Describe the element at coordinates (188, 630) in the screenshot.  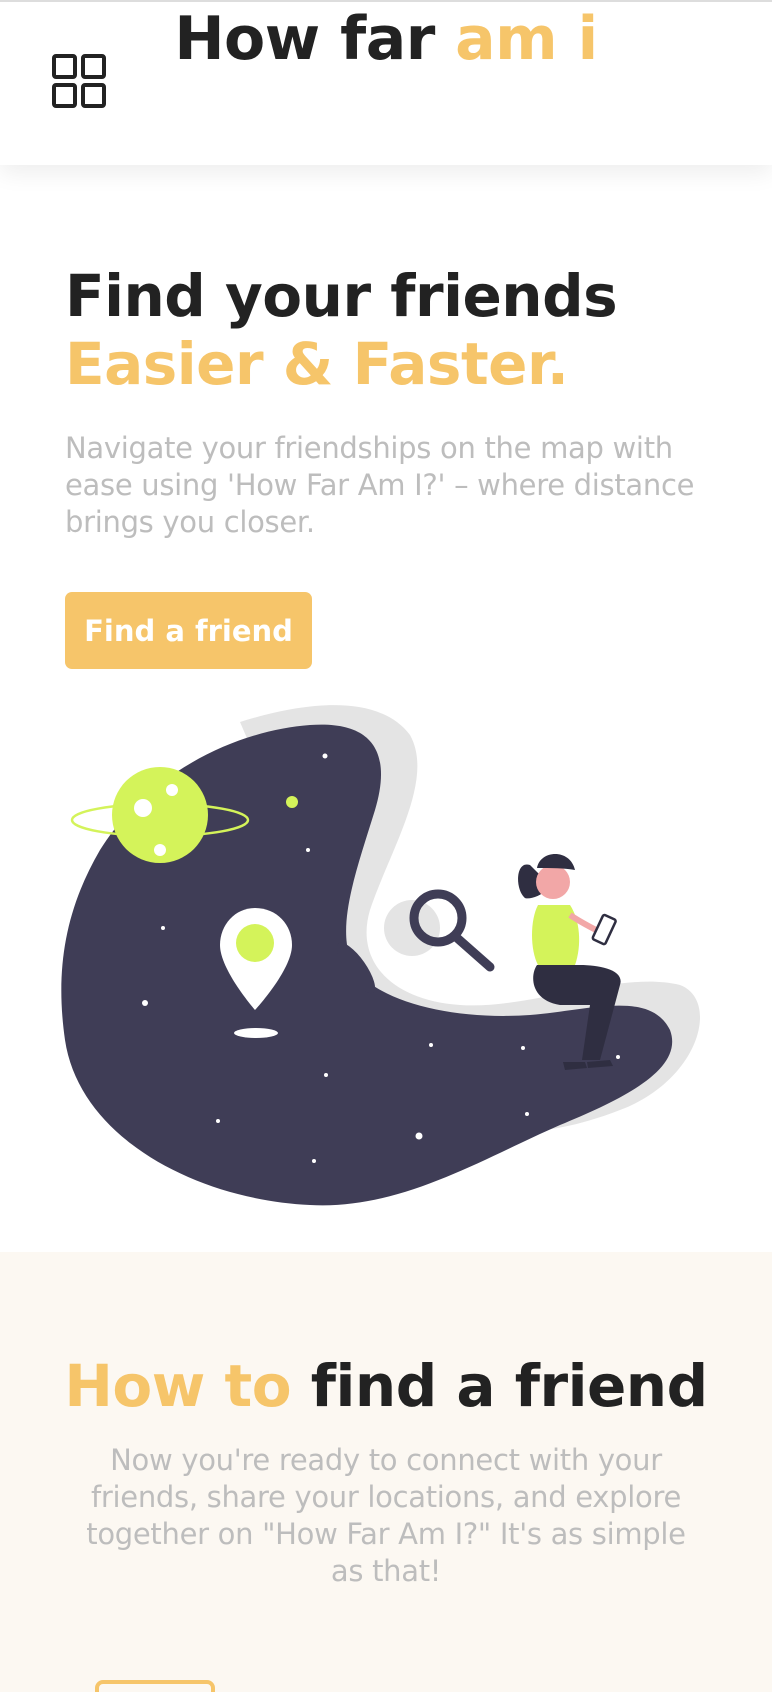
I see `find-a-friend-button: Find a friend` at that location.